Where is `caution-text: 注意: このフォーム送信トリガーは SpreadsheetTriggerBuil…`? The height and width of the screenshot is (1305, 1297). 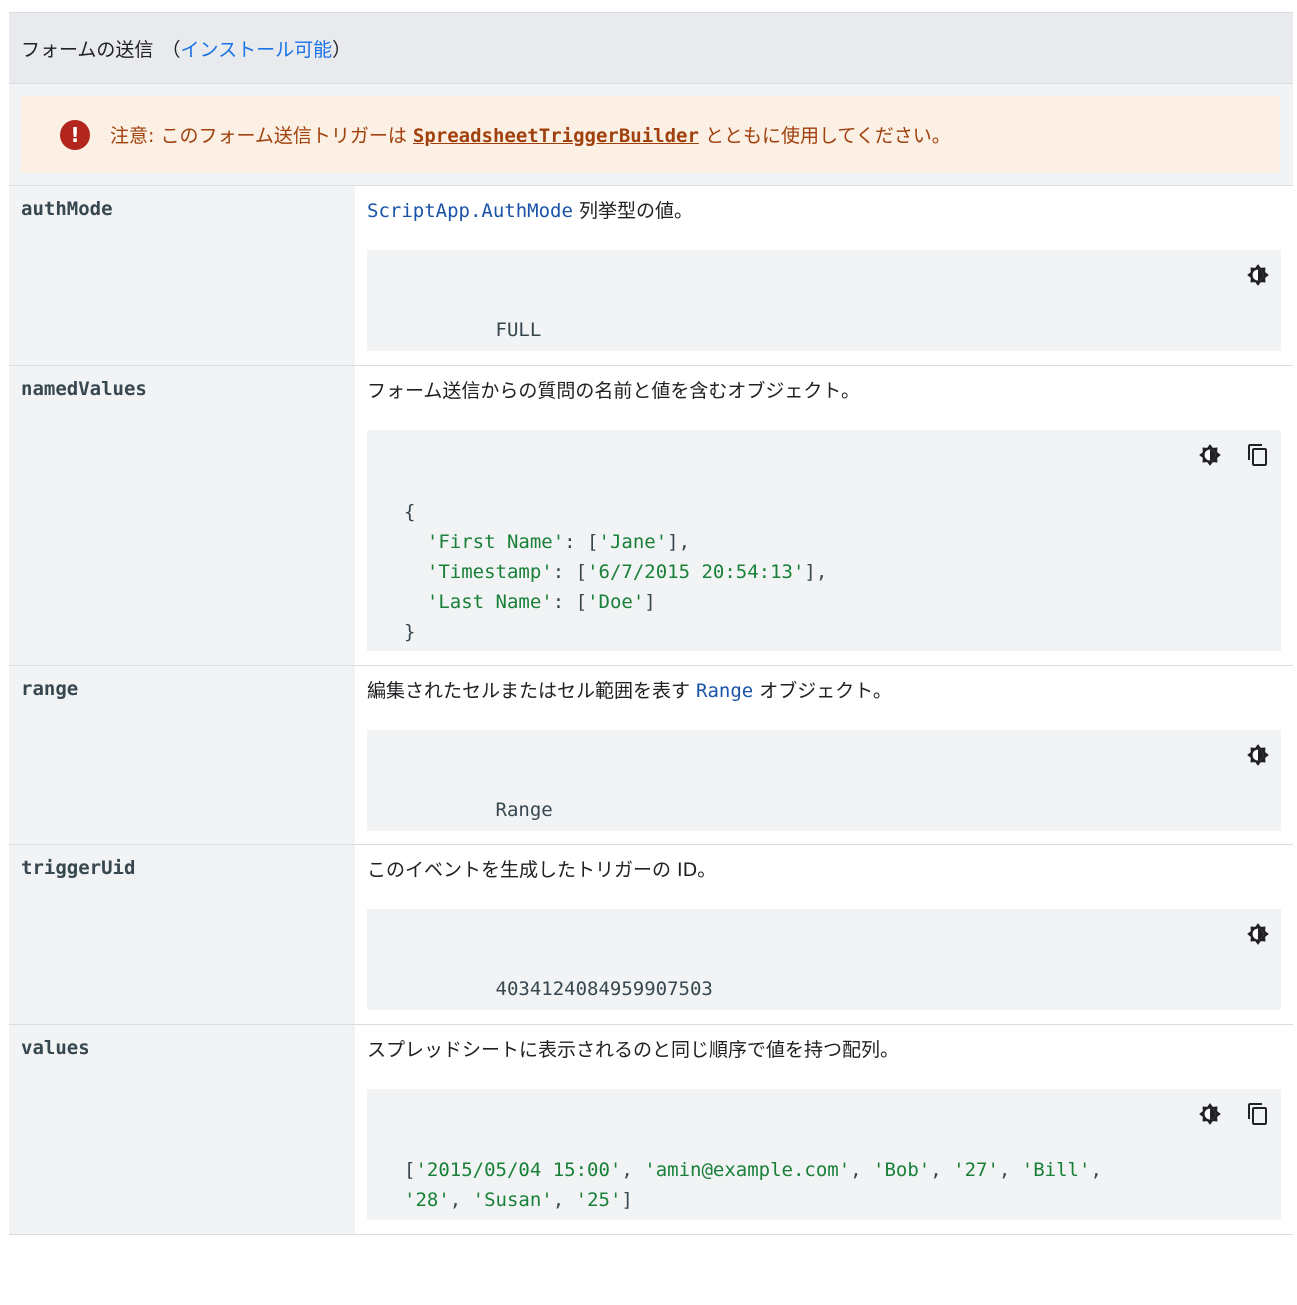
caution-text: 注意: このフォーム送信トリガーは SpreadsheetTriggerBuil… is located at coordinates (530, 134).